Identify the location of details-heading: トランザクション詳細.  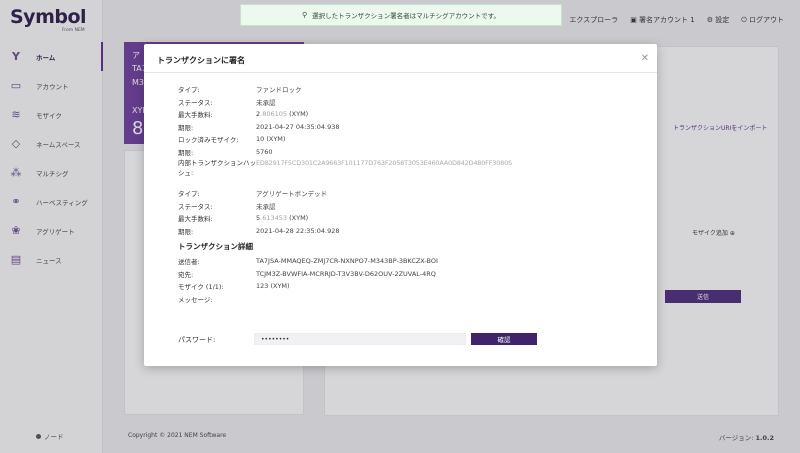
(215, 246).